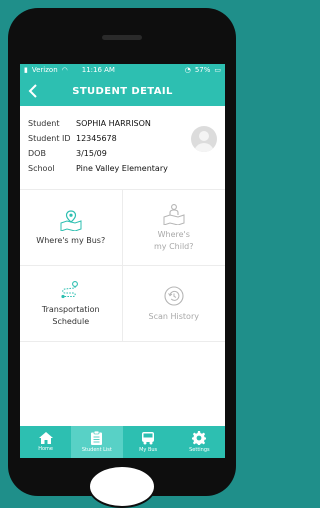  What do you see at coordinates (44, 70) in the screenshot?
I see `carrier-text: Verizon` at bounding box center [44, 70].